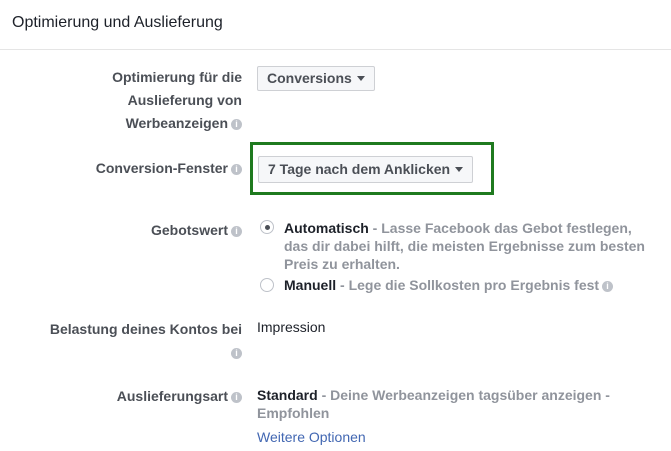 The height and width of the screenshot is (451, 671). What do you see at coordinates (342, 264) in the screenshot?
I see `bid-automatic-desc-line3: Preis zu erhalten.` at bounding box center [342, 264].